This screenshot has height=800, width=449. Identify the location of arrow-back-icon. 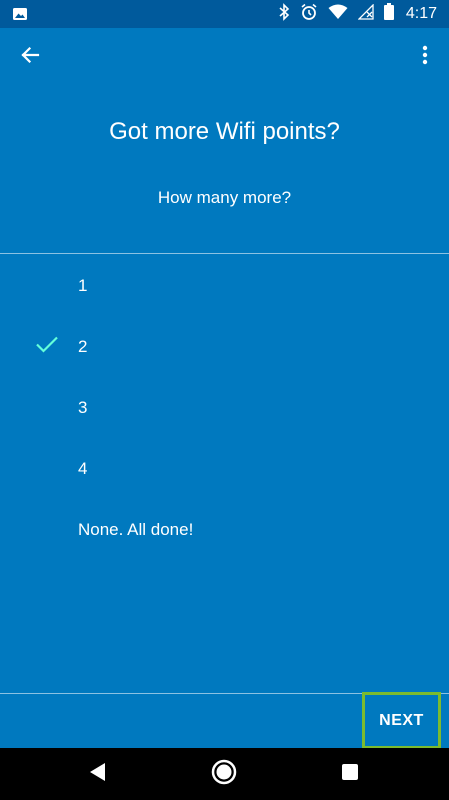
(30, 57).